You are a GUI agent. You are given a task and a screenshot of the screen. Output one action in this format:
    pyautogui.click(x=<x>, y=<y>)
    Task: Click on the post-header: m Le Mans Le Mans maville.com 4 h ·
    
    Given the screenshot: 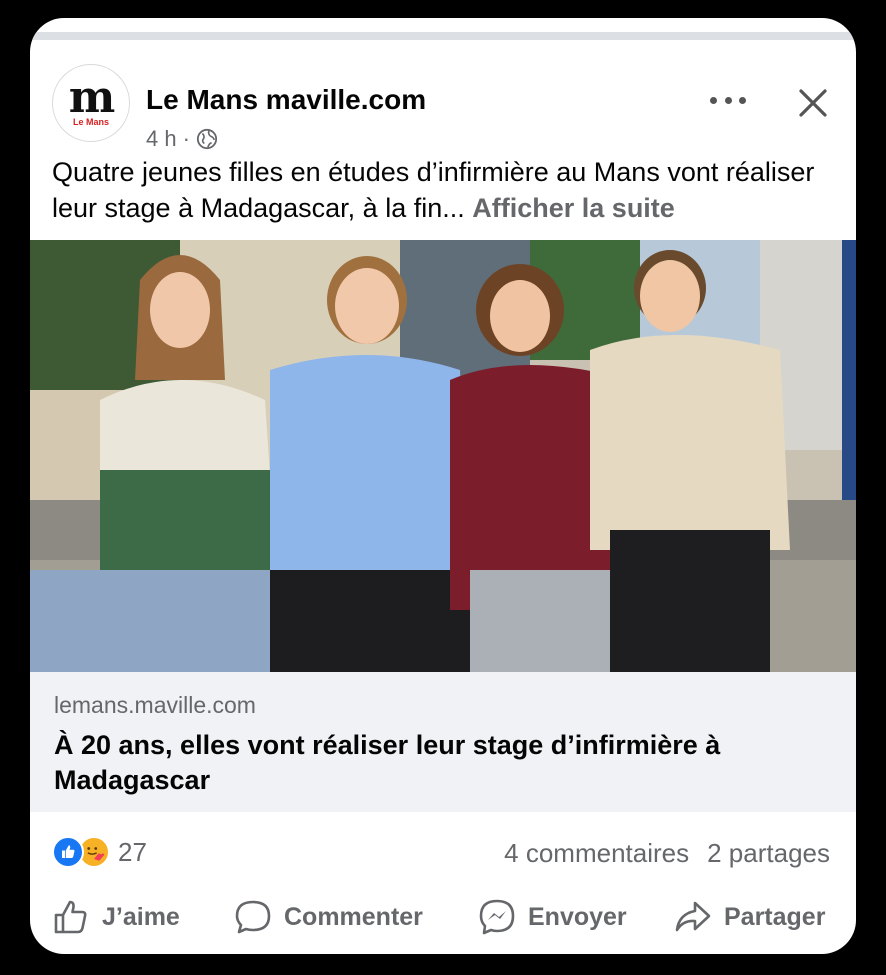 What is the action you would take?
    pyautogui.click(x=443, y=96)
    